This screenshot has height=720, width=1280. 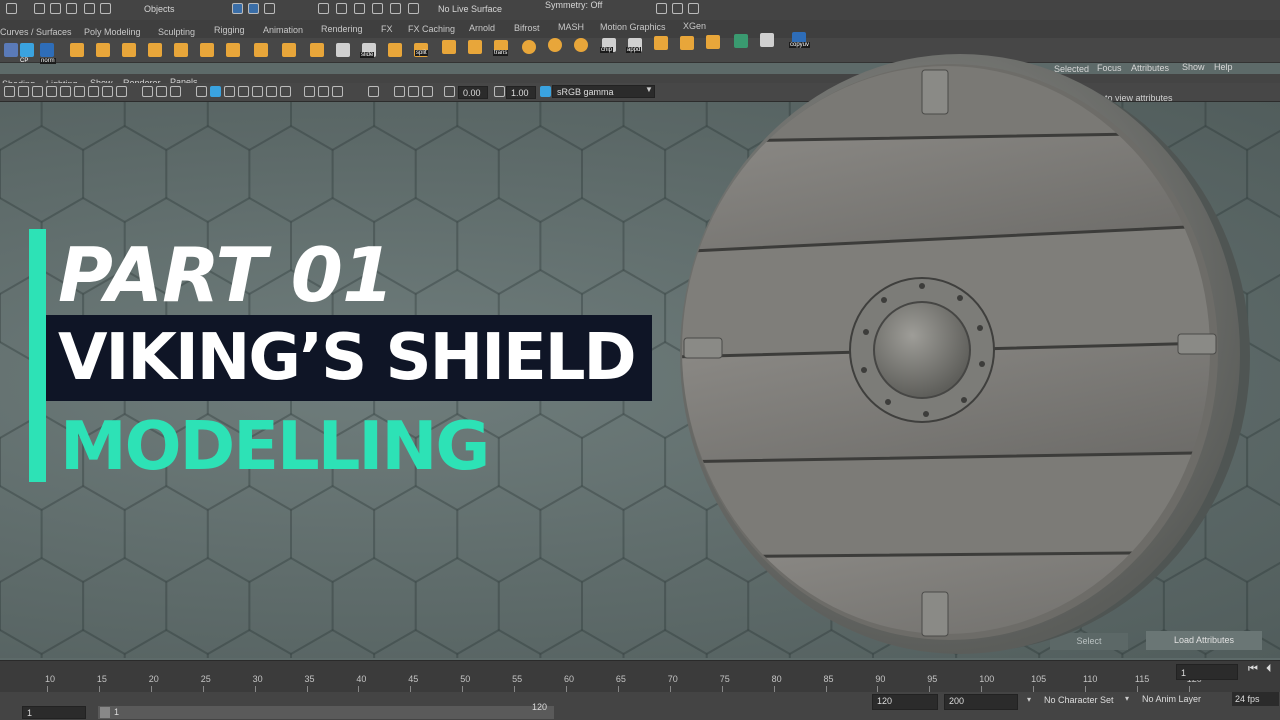 What do you see at coordinates (181, 50) in the screenshot?
I see `poly-torus-icon` at bounding box center [181, 50].